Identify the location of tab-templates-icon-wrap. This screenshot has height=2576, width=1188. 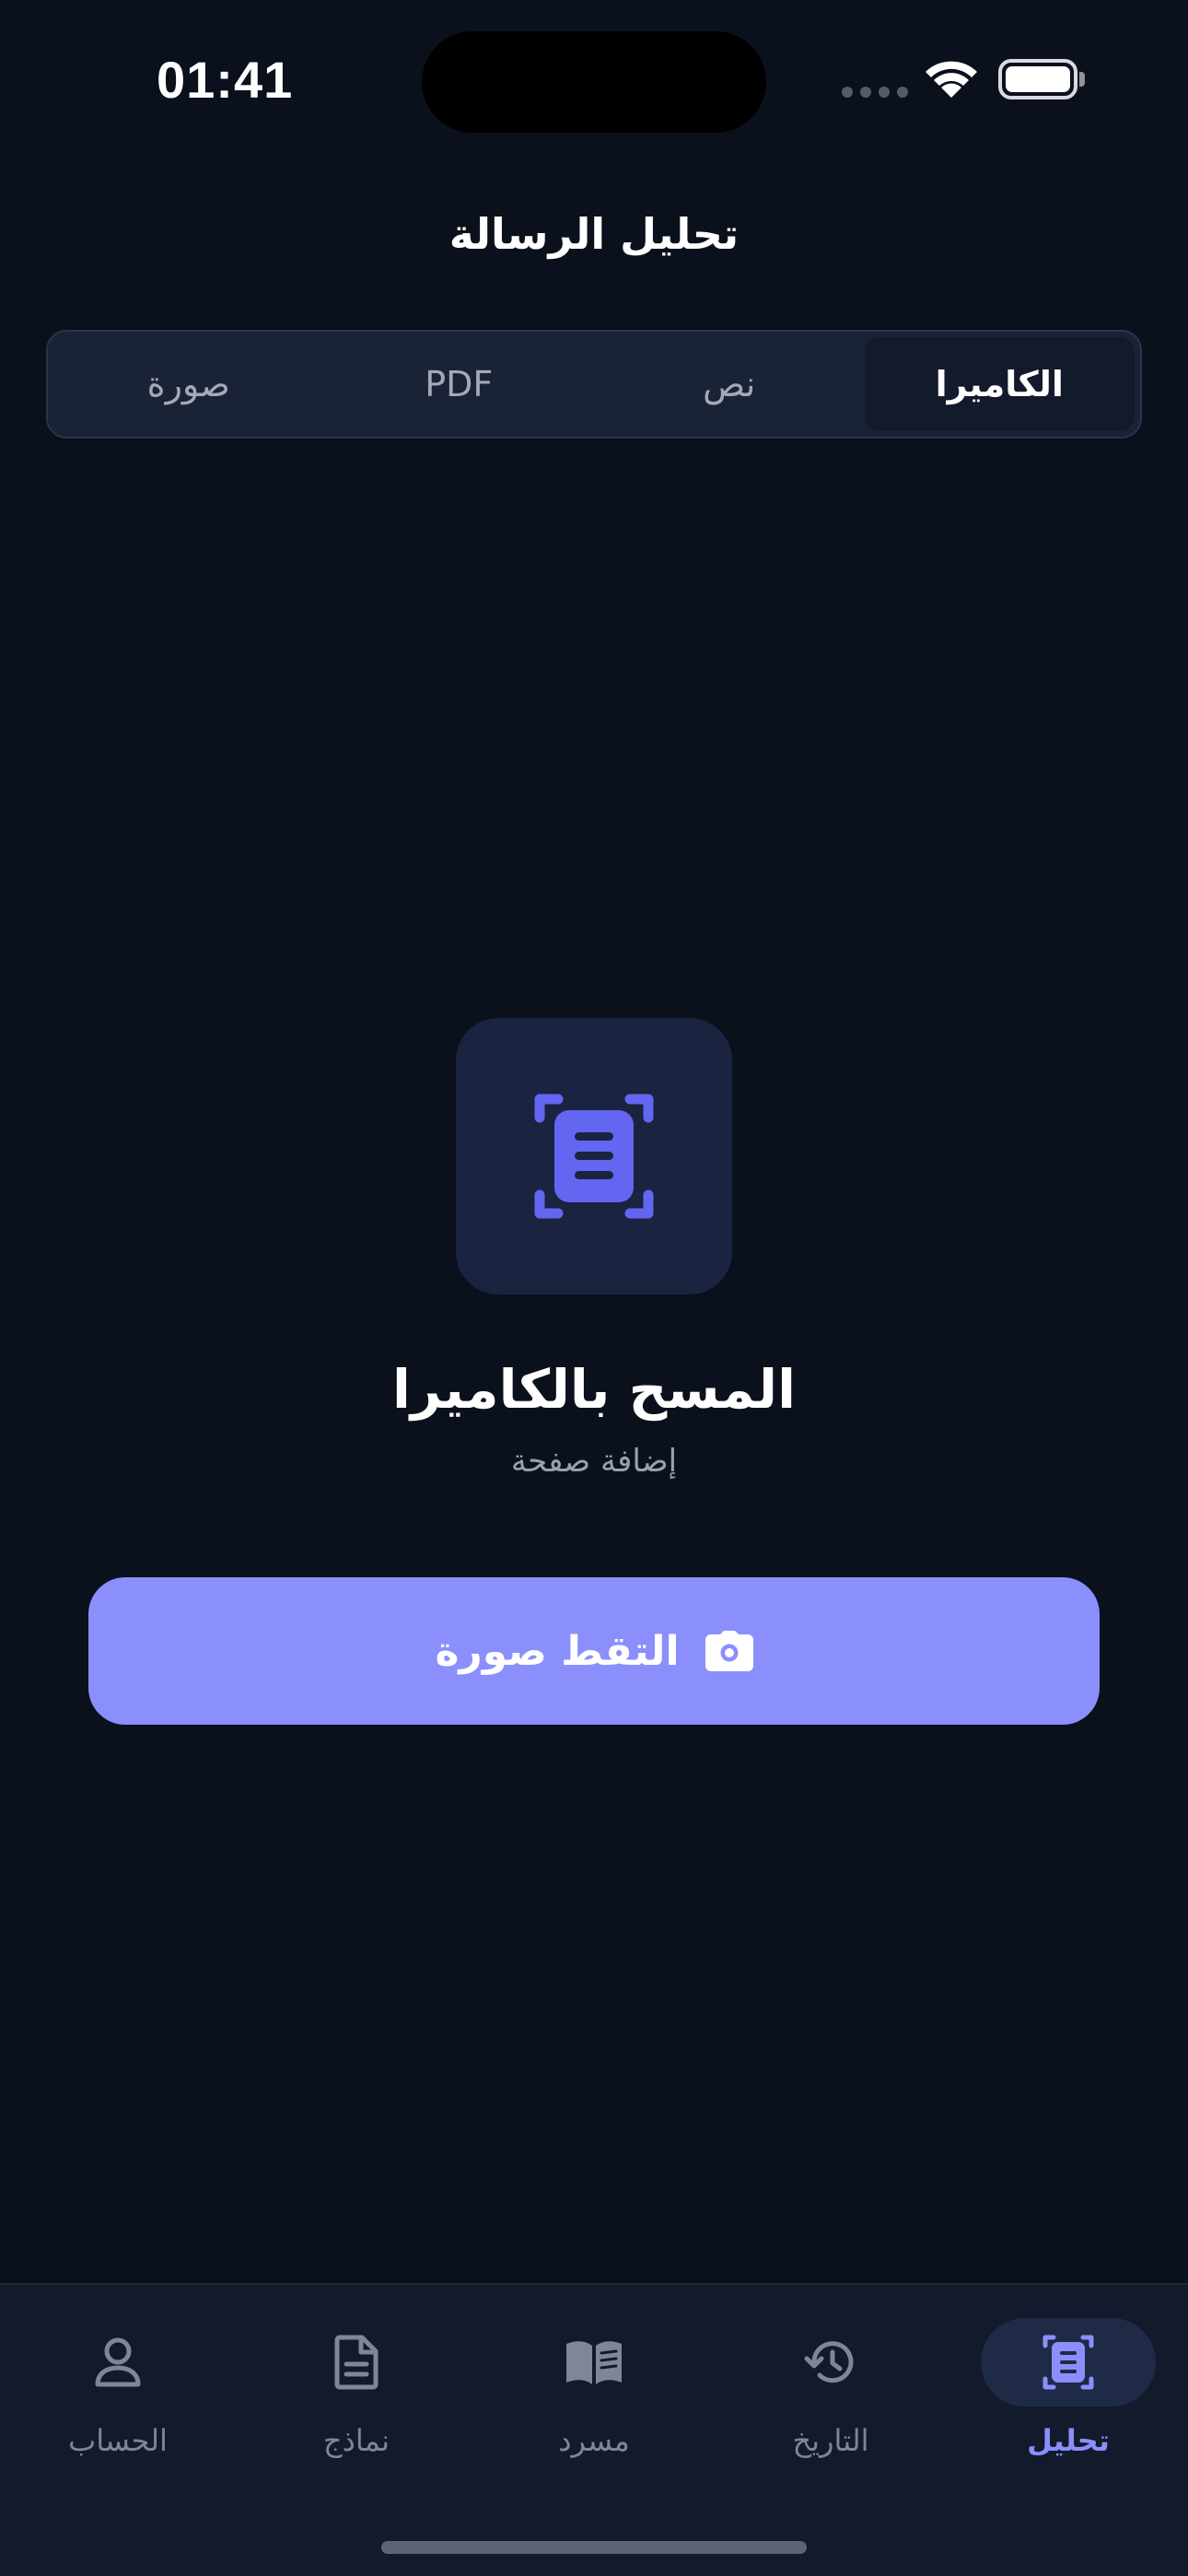
(356, 2362).